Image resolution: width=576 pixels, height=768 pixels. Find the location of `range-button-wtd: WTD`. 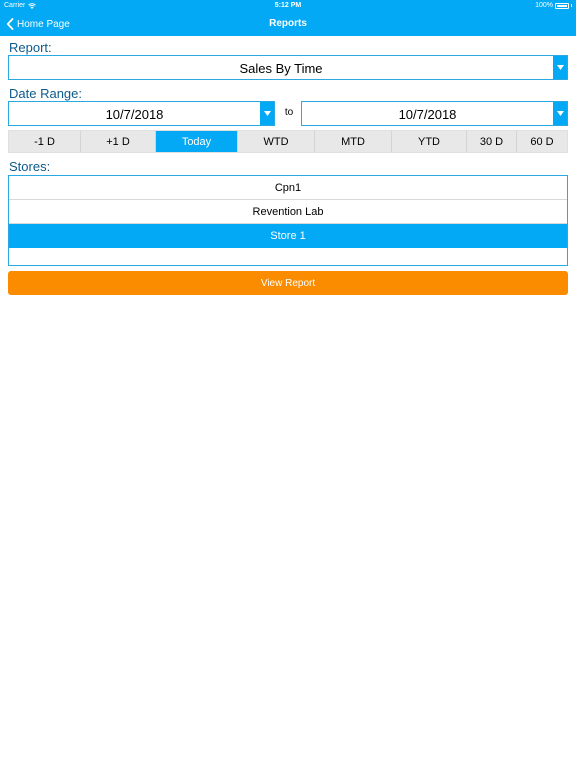

range-button-wtd: WTD is located at coordinates (276, 141).